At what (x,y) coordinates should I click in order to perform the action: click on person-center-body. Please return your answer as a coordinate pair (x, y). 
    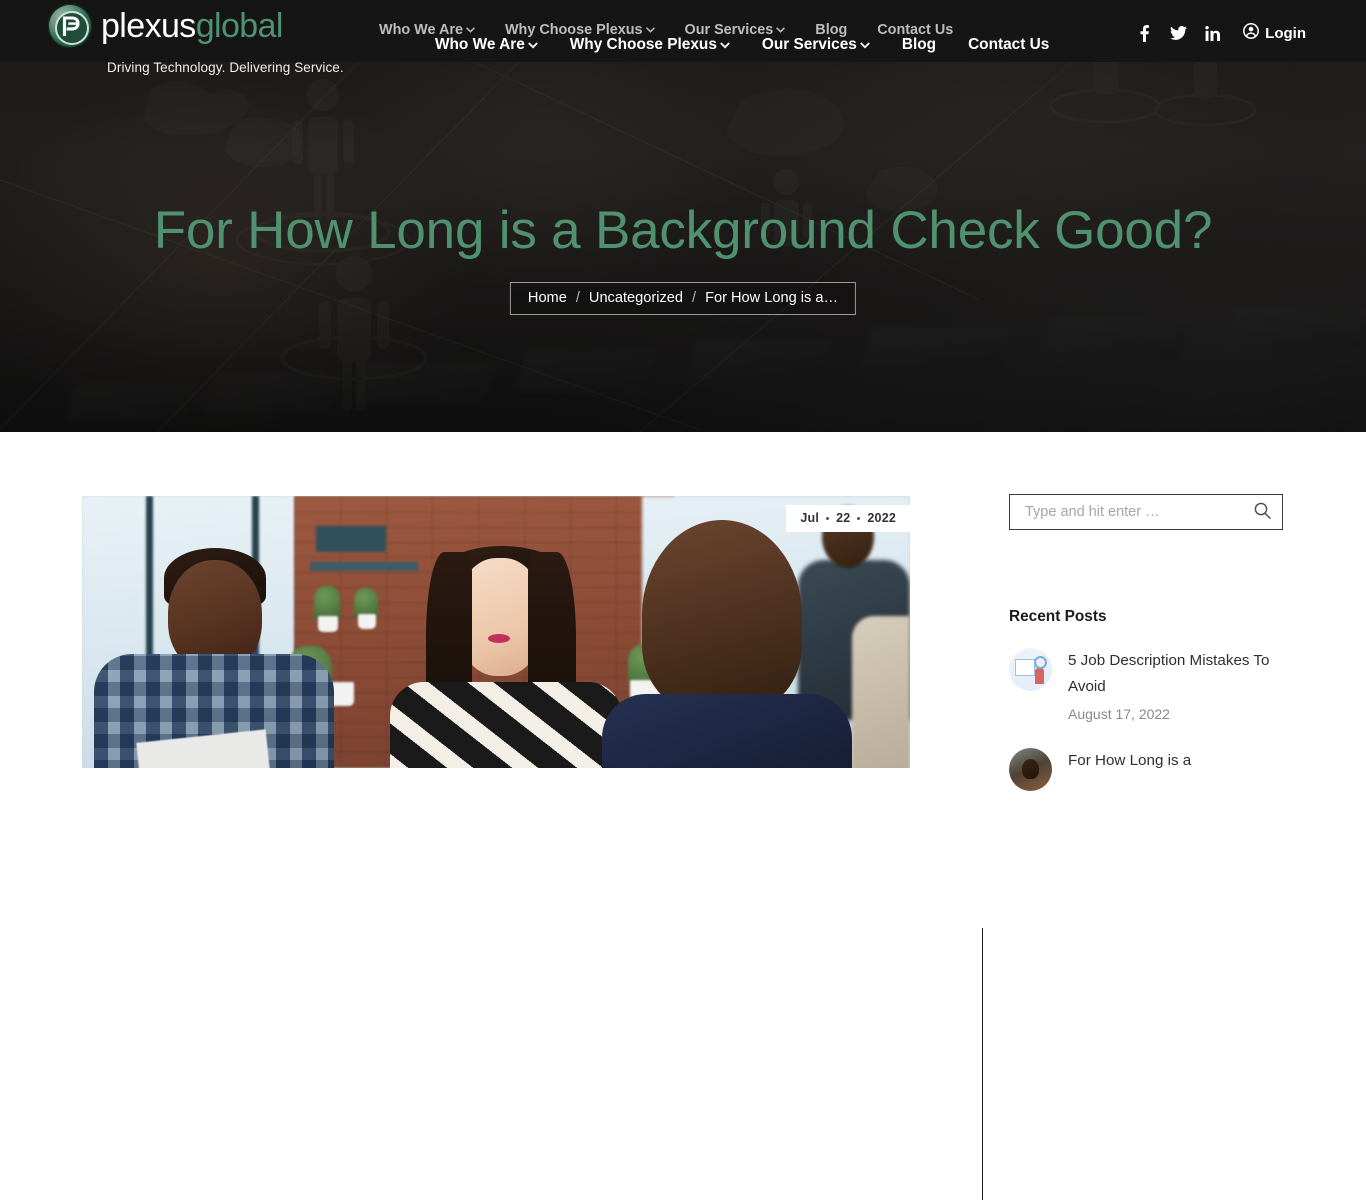
    Looking at the image, I should click on (506, 725).